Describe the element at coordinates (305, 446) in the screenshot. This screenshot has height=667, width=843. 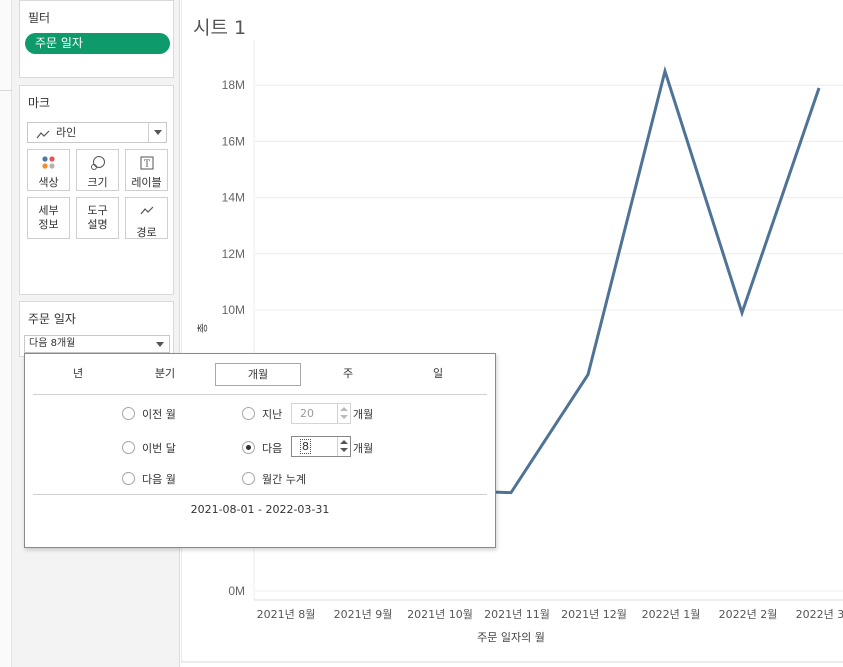
I see `next-n-value: 8` at that location.